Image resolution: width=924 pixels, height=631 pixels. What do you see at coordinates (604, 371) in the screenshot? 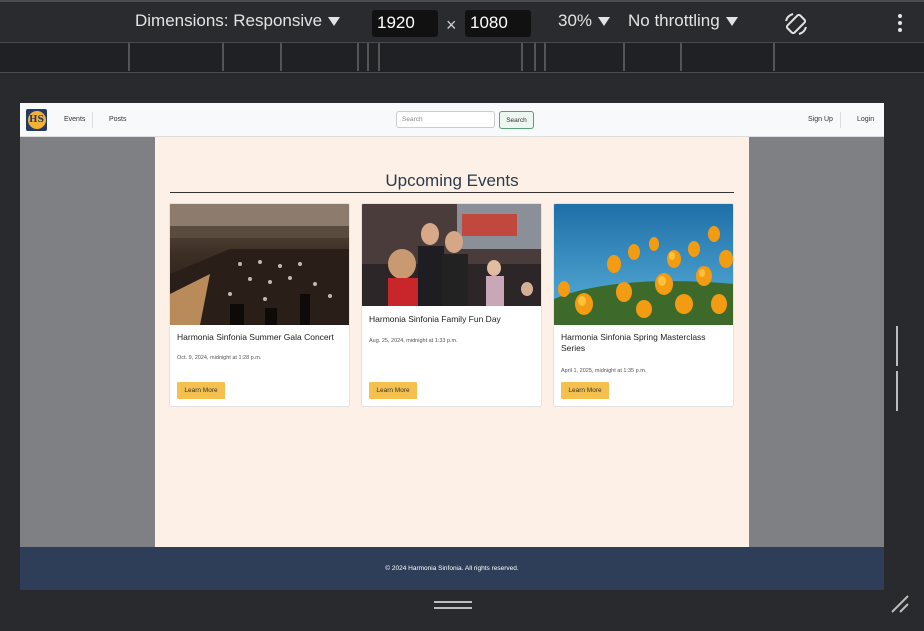
I see `event-date: April 1, 2025, midnight at 1:35 p.m.` at bounding box center [604, 371].